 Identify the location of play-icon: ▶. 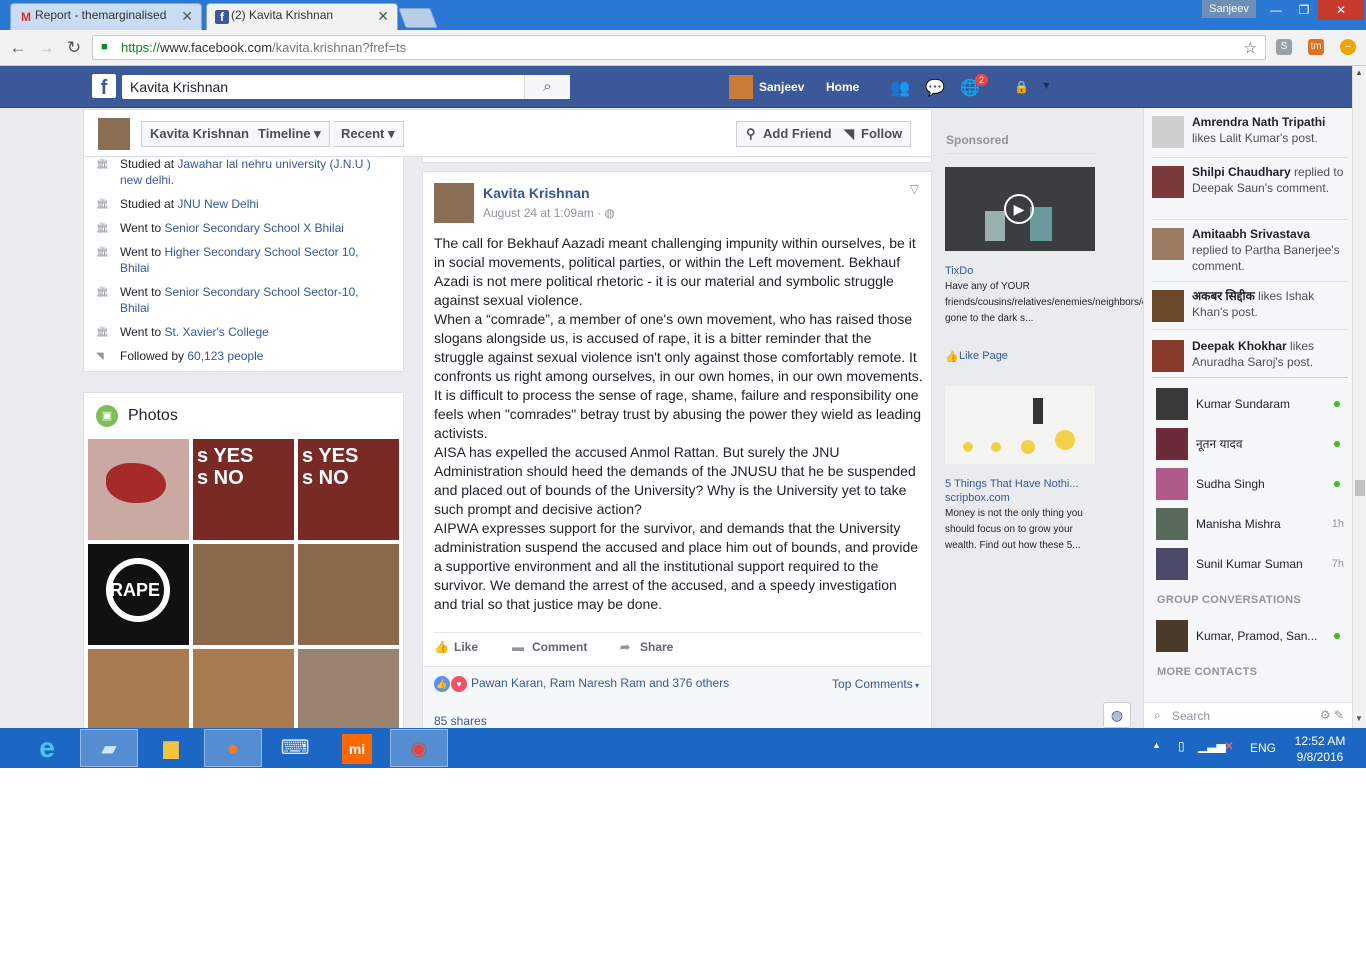
(1019, 209).